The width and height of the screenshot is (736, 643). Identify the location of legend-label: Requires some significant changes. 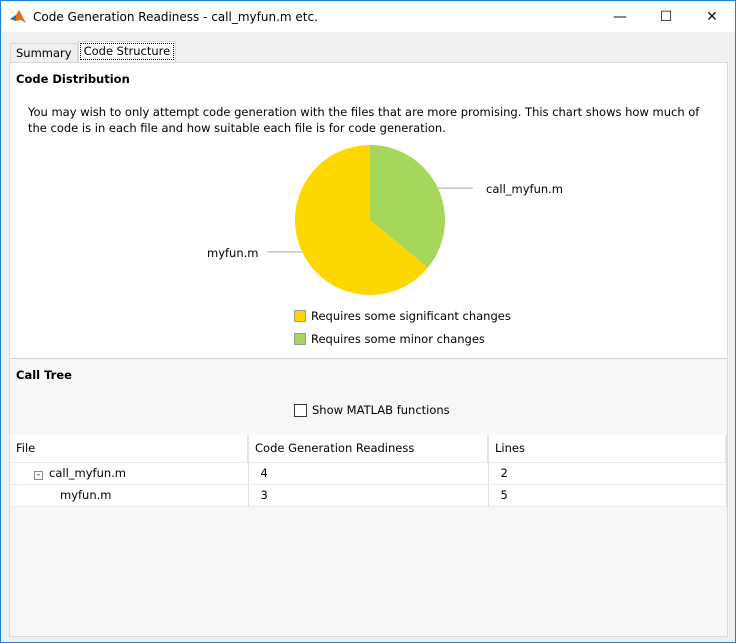
(411, 316).